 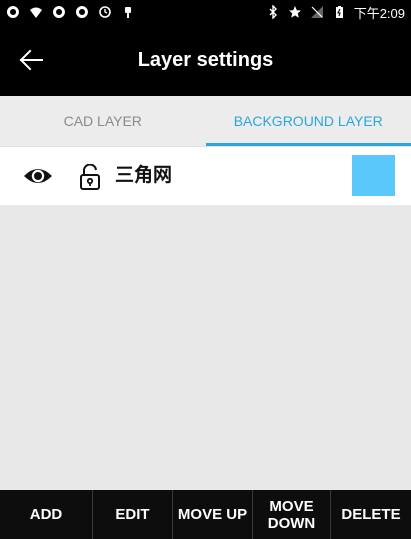 I want to click on delete-button: DELETE, so click(x=371, y=514).